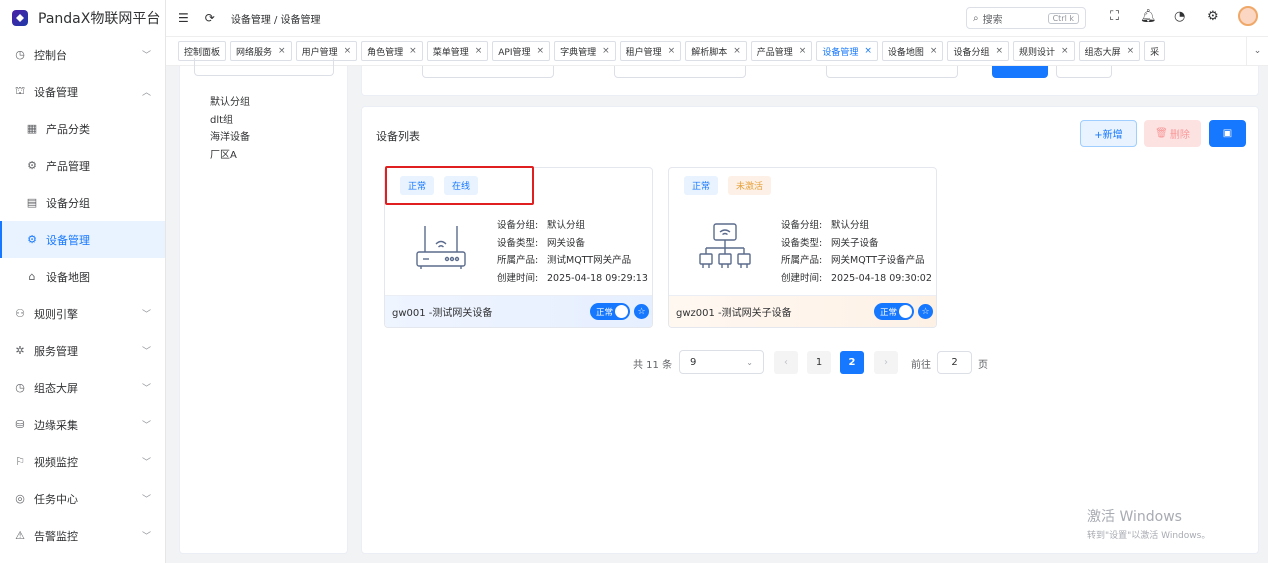  I want to click on tab-13: 规则设计 ×, so click(1044, 51).